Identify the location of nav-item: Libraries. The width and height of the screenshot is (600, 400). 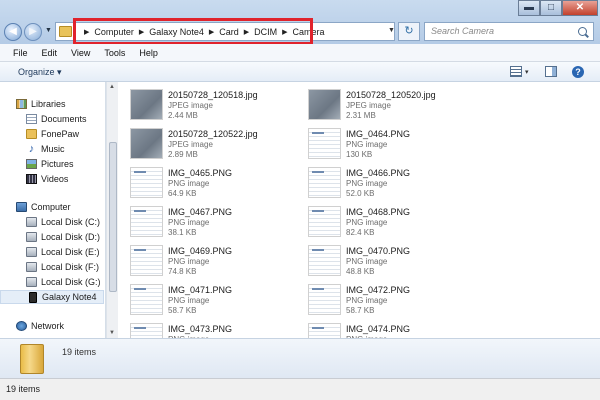
(52, 104).